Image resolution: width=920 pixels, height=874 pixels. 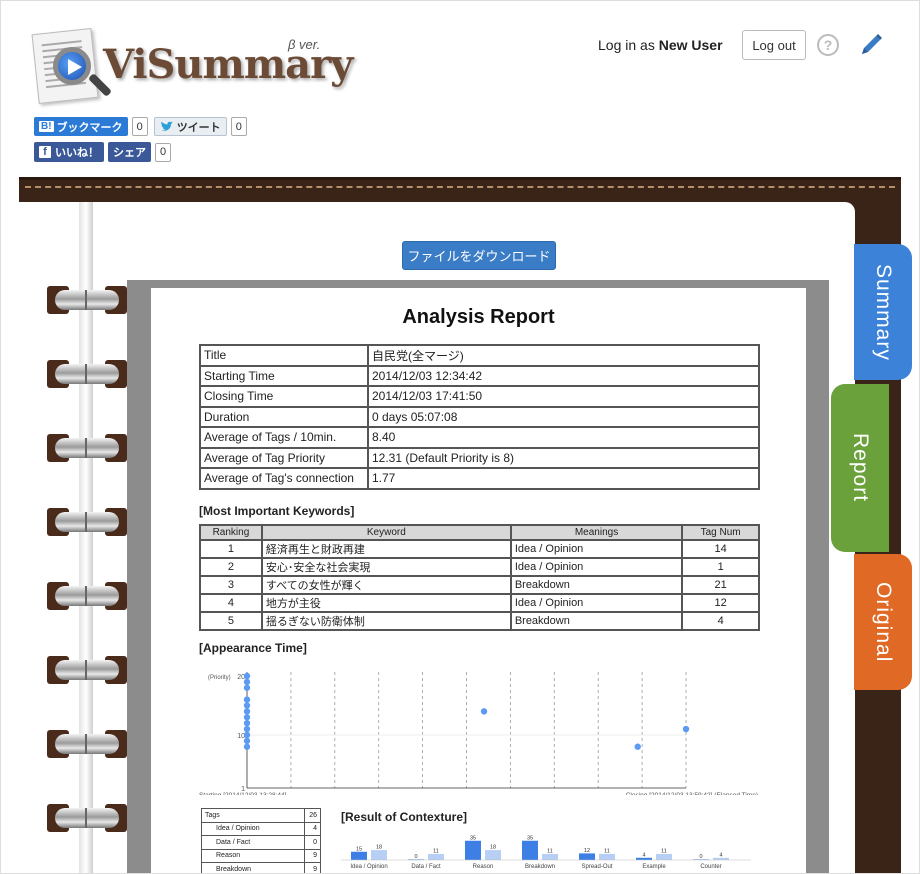 What do you see at coordinates (163, 152) in the screenshot?
I see `facebook-count: 0` at bounding box center [163, 152].